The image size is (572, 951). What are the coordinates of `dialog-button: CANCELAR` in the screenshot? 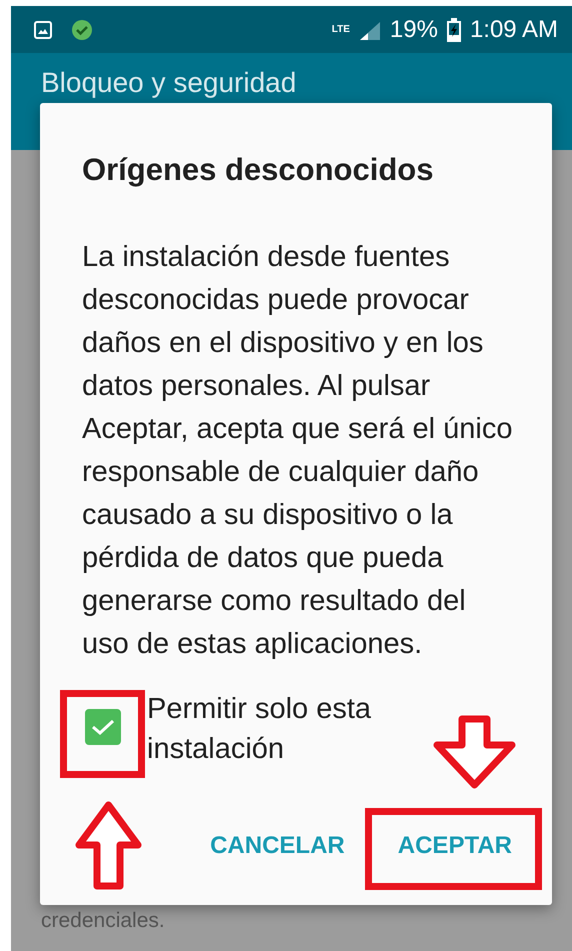 It's located at (277, 846).